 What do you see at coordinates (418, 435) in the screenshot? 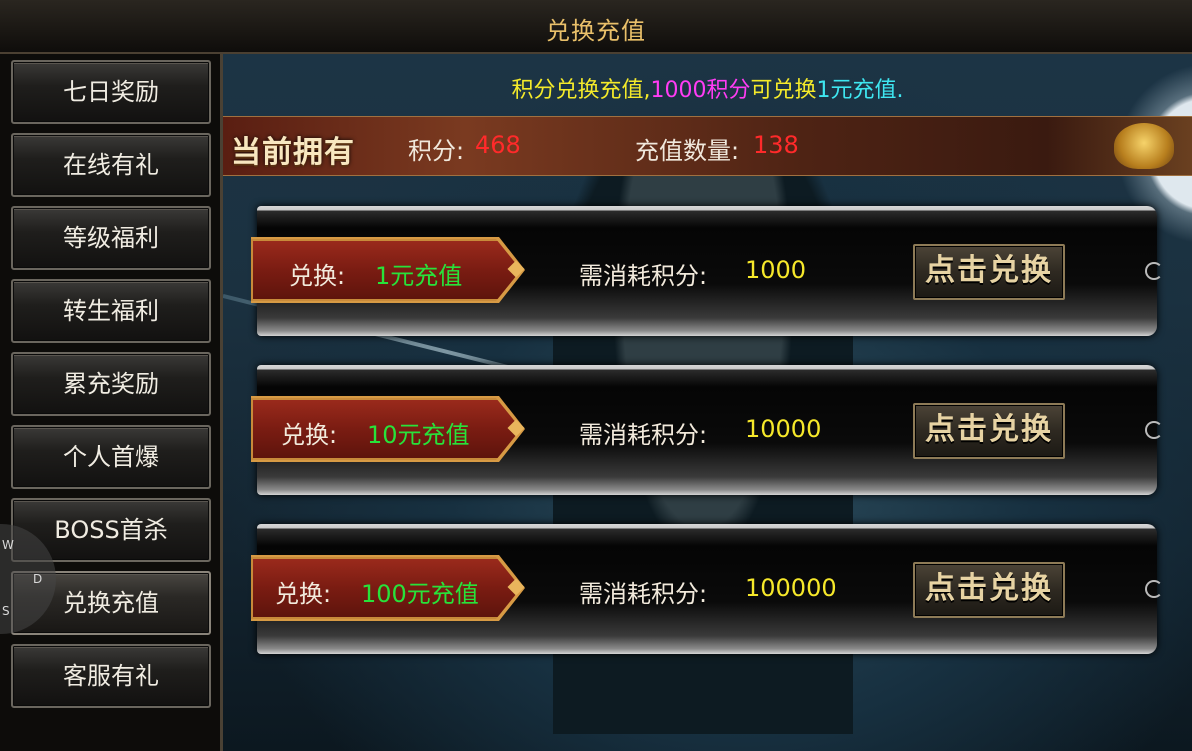
I see `exchange-amount: 10元充值` at bounding box center [418, 435].